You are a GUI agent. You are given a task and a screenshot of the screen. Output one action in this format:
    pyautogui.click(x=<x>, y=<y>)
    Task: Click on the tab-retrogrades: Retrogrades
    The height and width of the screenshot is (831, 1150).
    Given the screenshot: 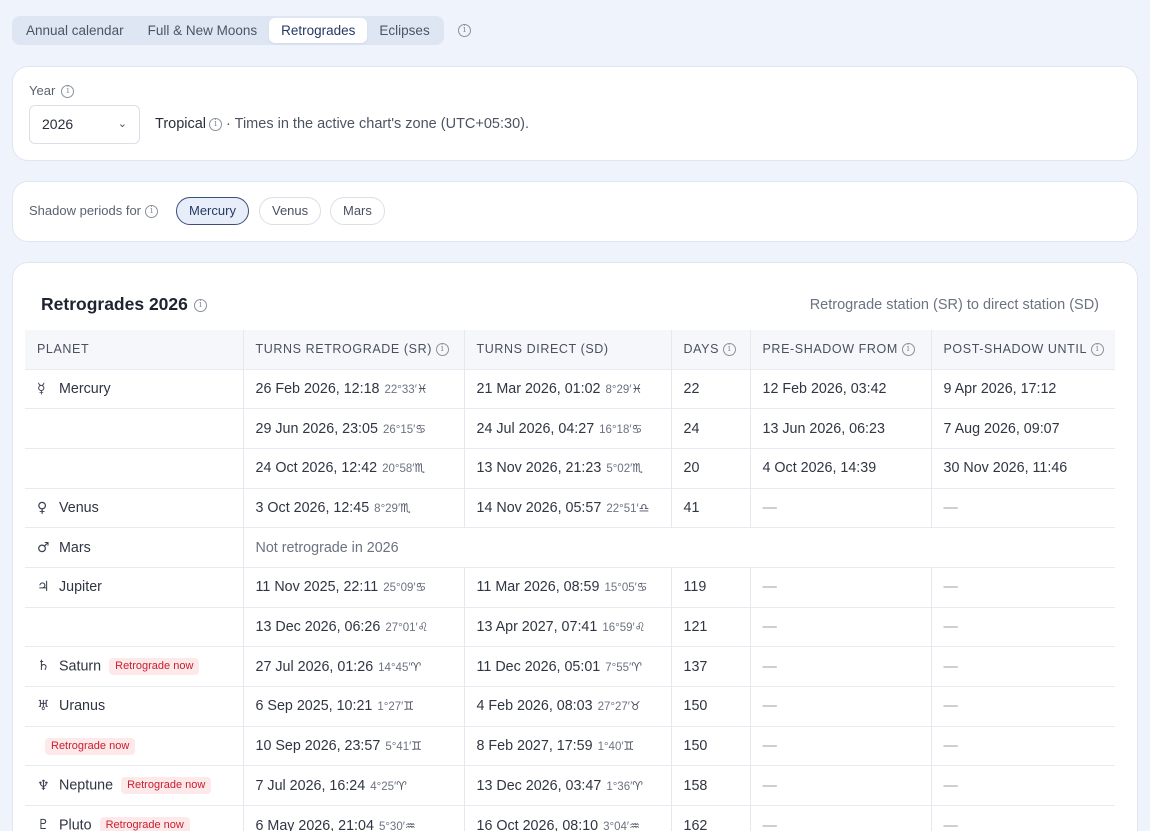 What is the action you would take?
    pyautogui.click(x=318, y=30)
    